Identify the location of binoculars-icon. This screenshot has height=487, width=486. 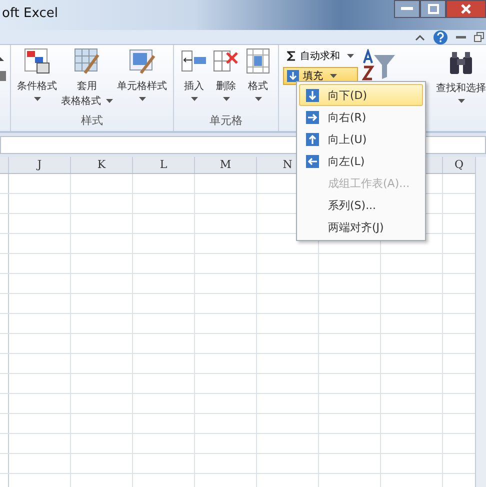
(461, 63).